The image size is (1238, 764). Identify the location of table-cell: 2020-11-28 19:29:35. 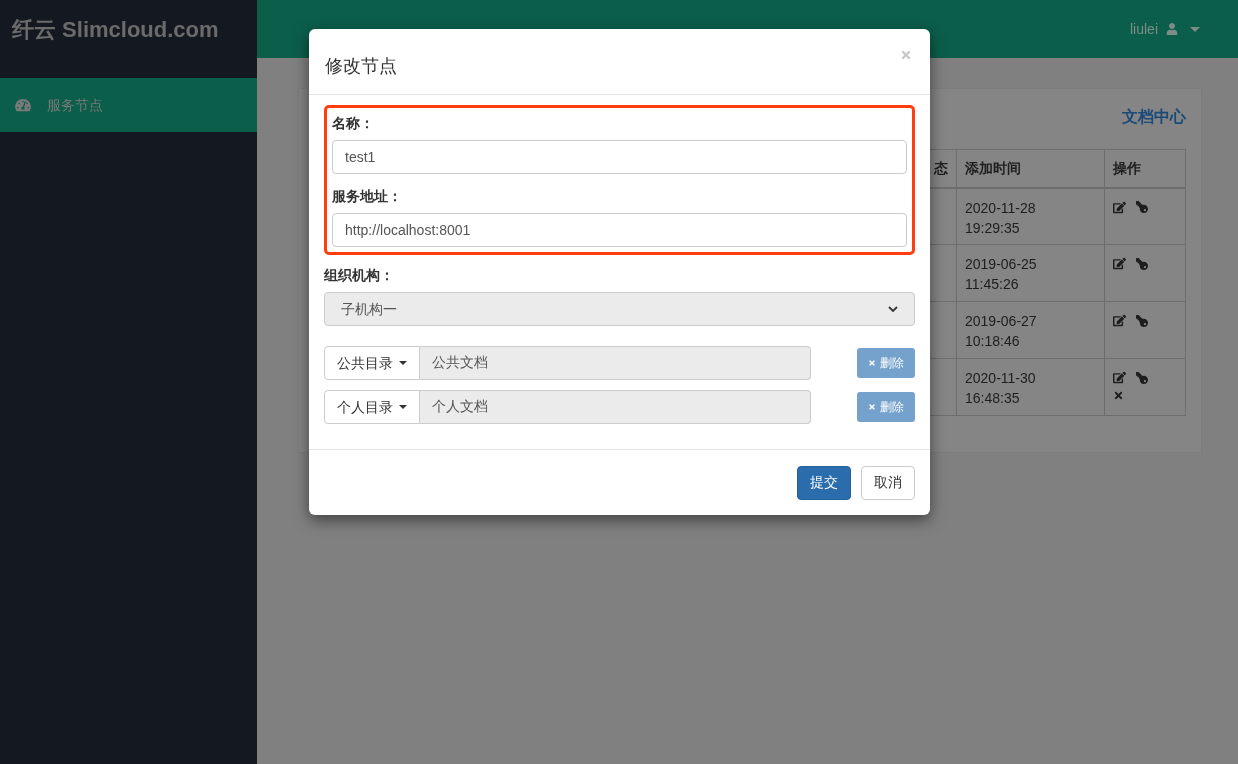
(1030, 216).